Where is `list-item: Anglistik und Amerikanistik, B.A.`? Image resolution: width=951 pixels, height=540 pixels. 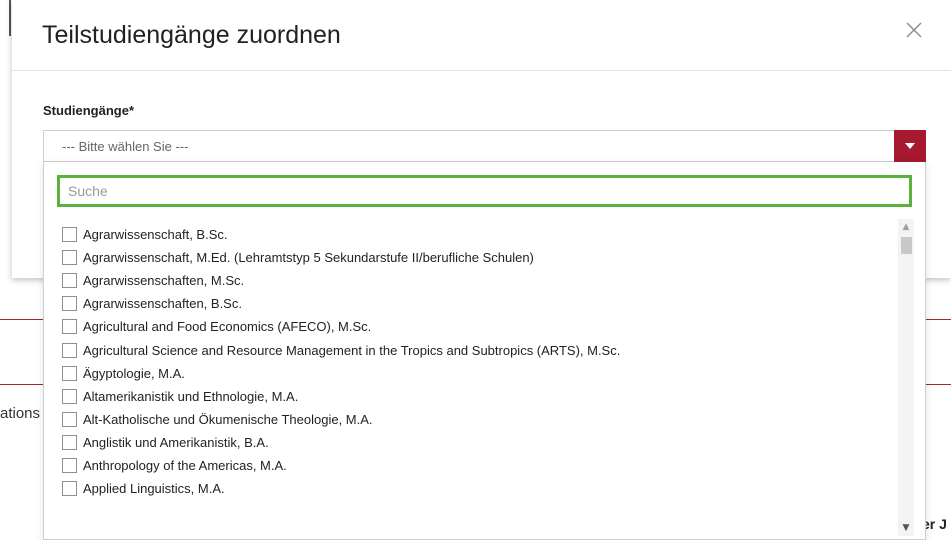 list-item: Anglistik und Amerikanistik, B.A. is located at coordinates (482, 442).